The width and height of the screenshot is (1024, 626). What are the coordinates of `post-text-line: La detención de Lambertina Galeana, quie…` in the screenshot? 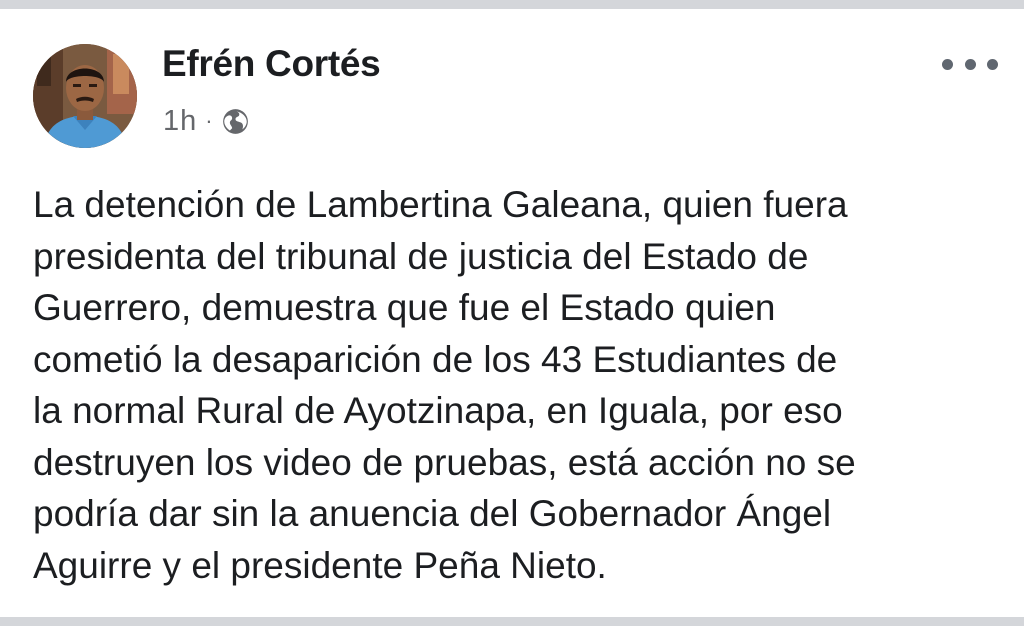 It's located at (440, 204).